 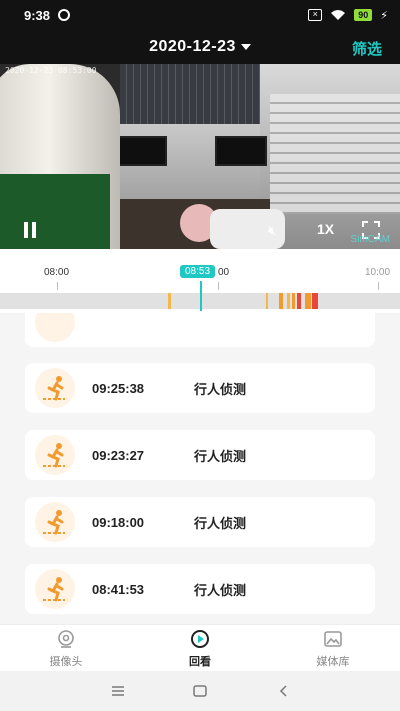 What do you see at coordinates (118, 589) in the screenshot?
I see `event-time: 08:41:53` at bounding box center [118, 589].